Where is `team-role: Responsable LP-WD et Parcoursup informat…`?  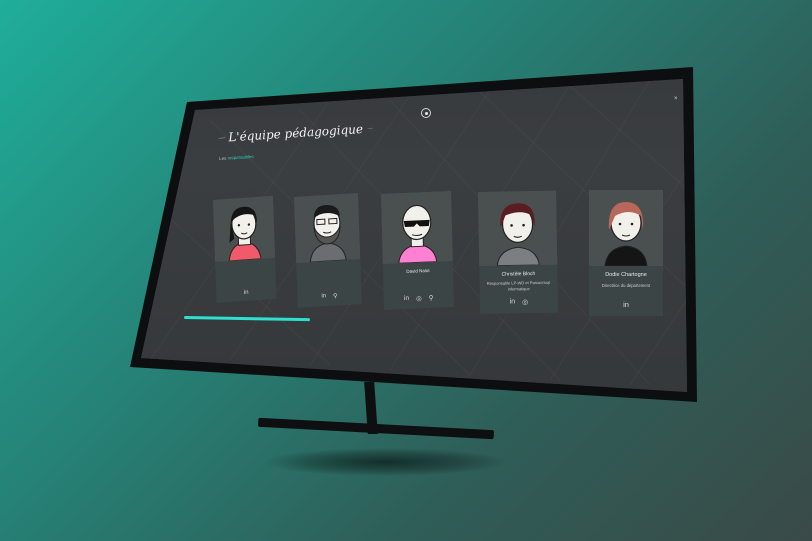 team-role: Responsable LP-WD et Parcoursup informat… is located at coordinates (518, 285).